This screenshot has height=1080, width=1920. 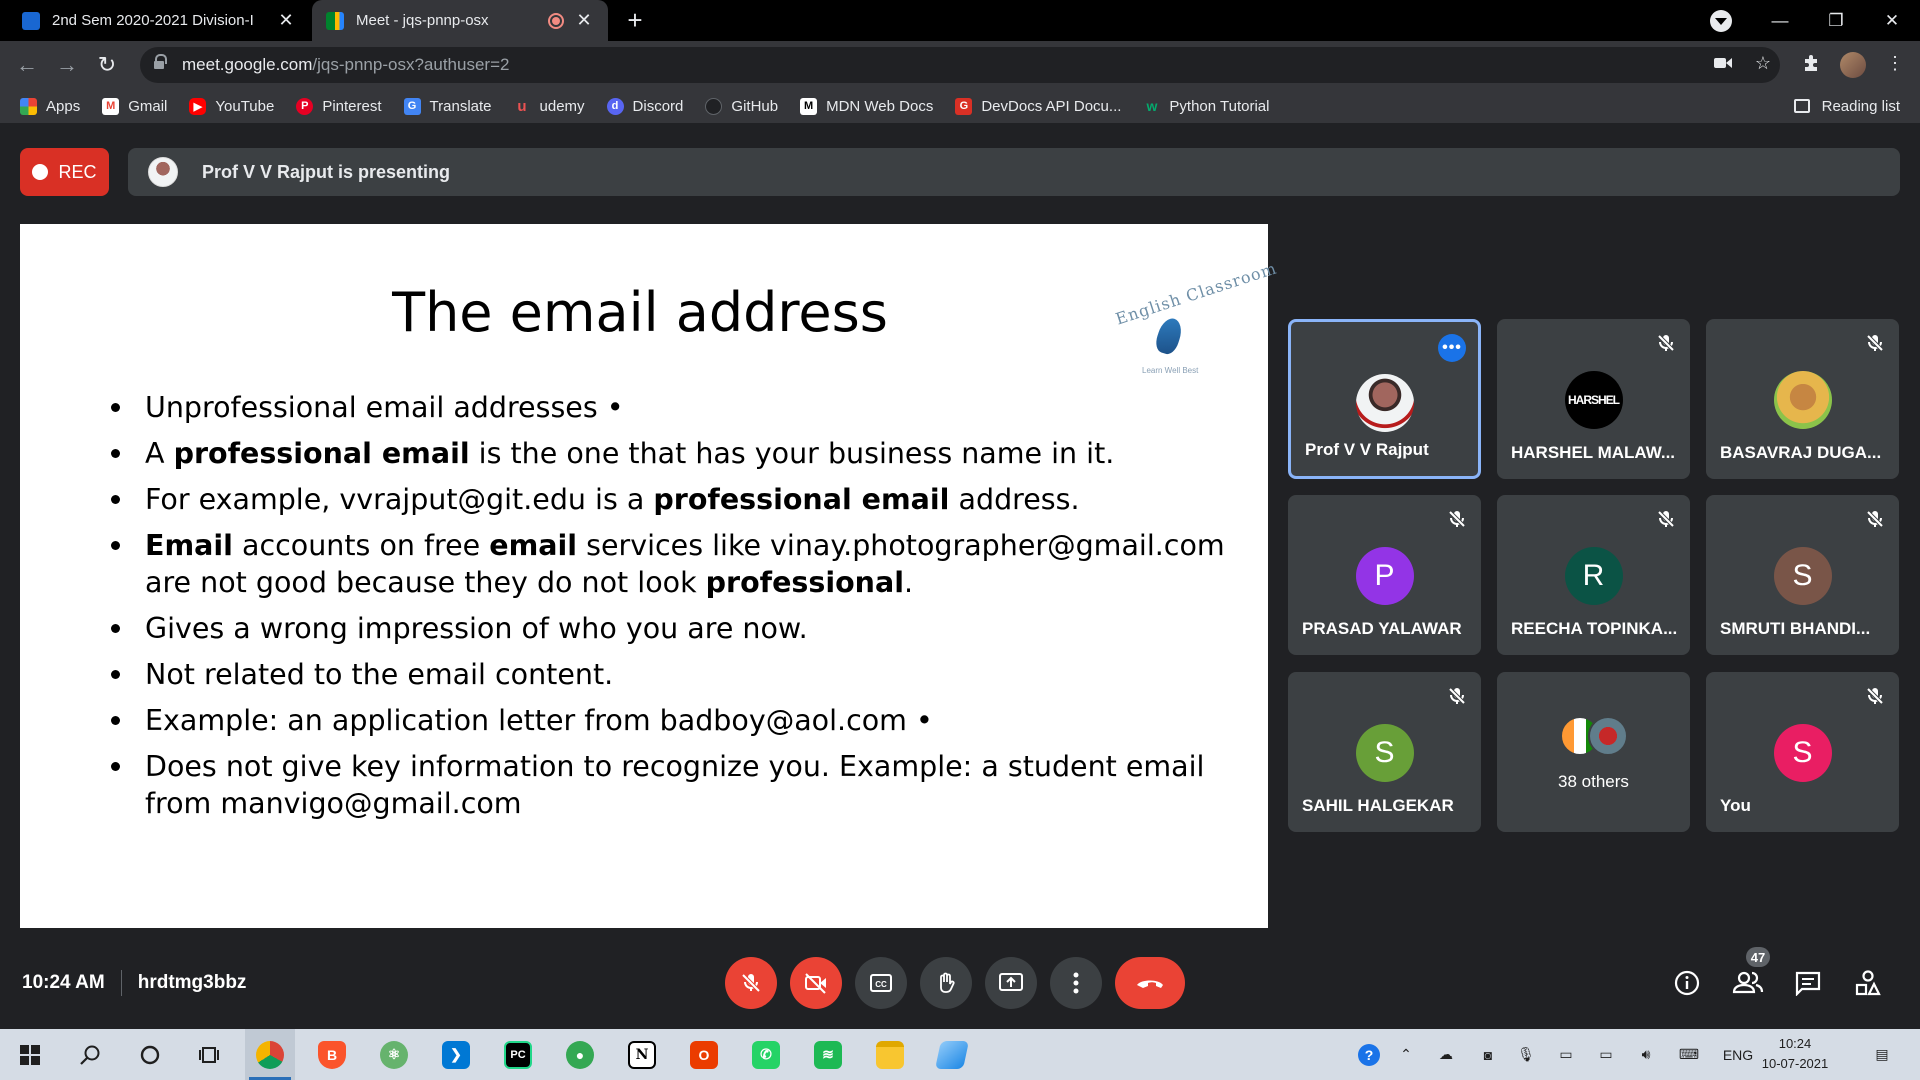 What do you see at coordinates (394, 1054) in the screenshot?
I see `taskbar-atom: ⚛` at bounding box center [394, 1054].